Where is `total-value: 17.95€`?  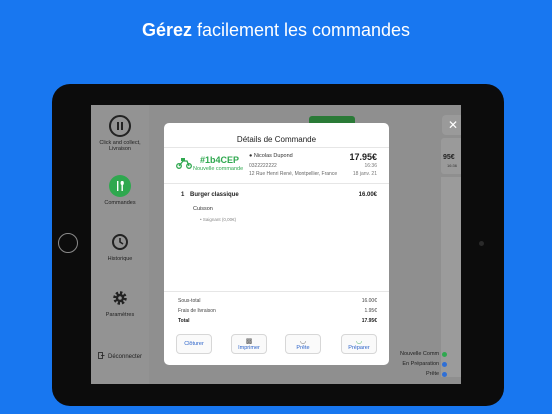 total-value: 17.95€ is located at coordinates (369, 321).